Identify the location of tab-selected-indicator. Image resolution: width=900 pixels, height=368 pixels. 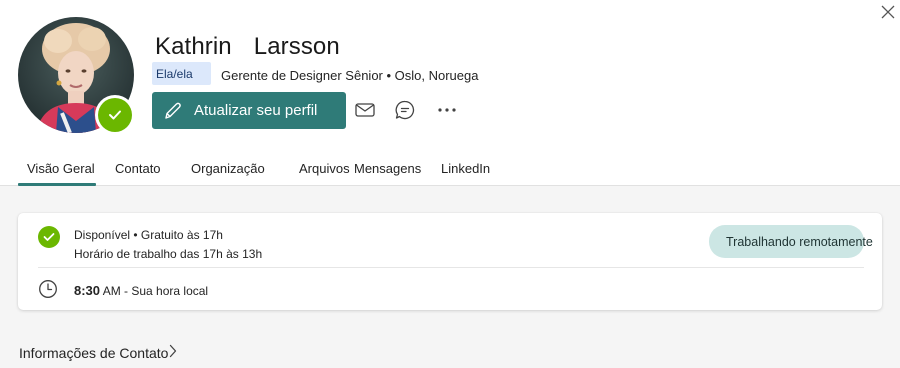
(57, 184).